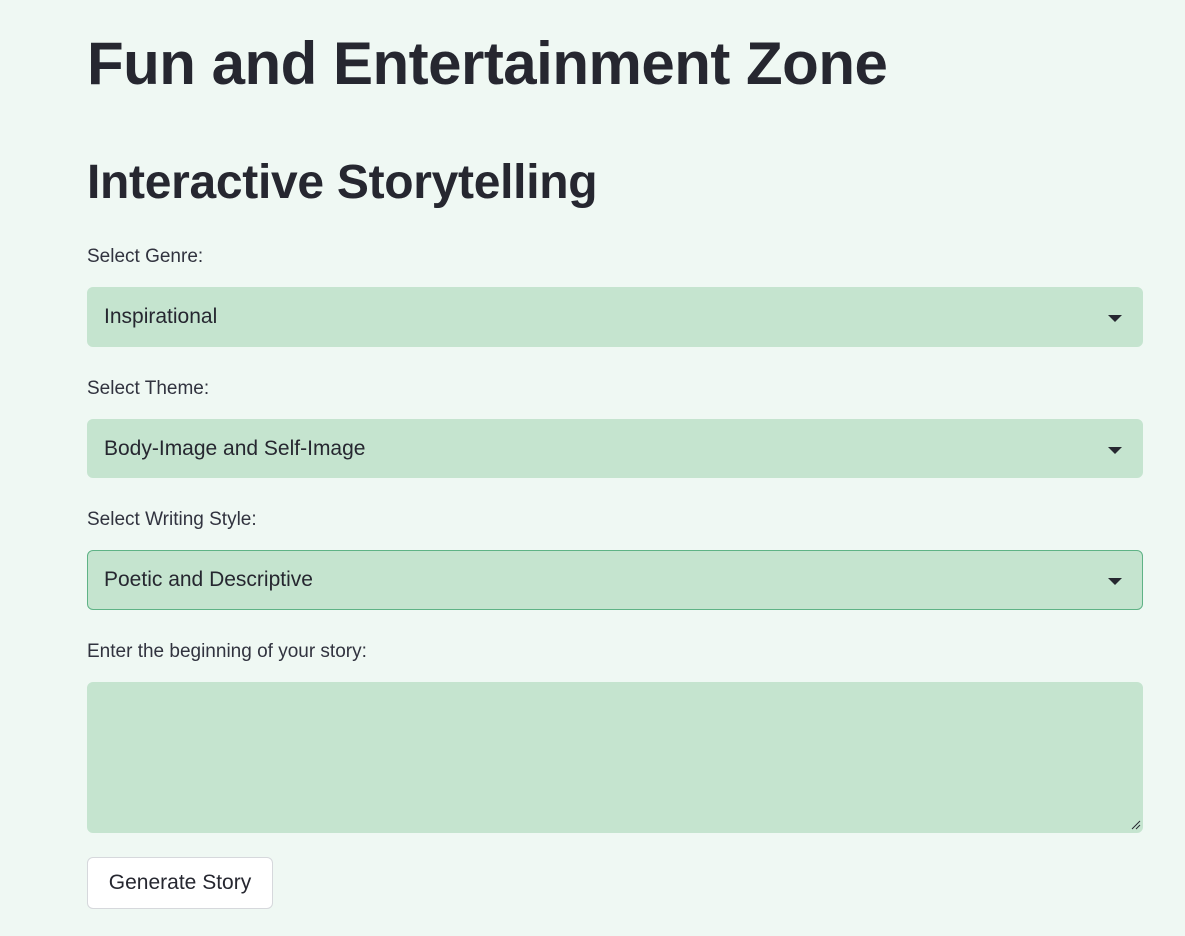  What do you see at coordinates (342, 182) in the screenshot?
I see `section-title: Interactive Storytelling` at bounding box center [342, 182].